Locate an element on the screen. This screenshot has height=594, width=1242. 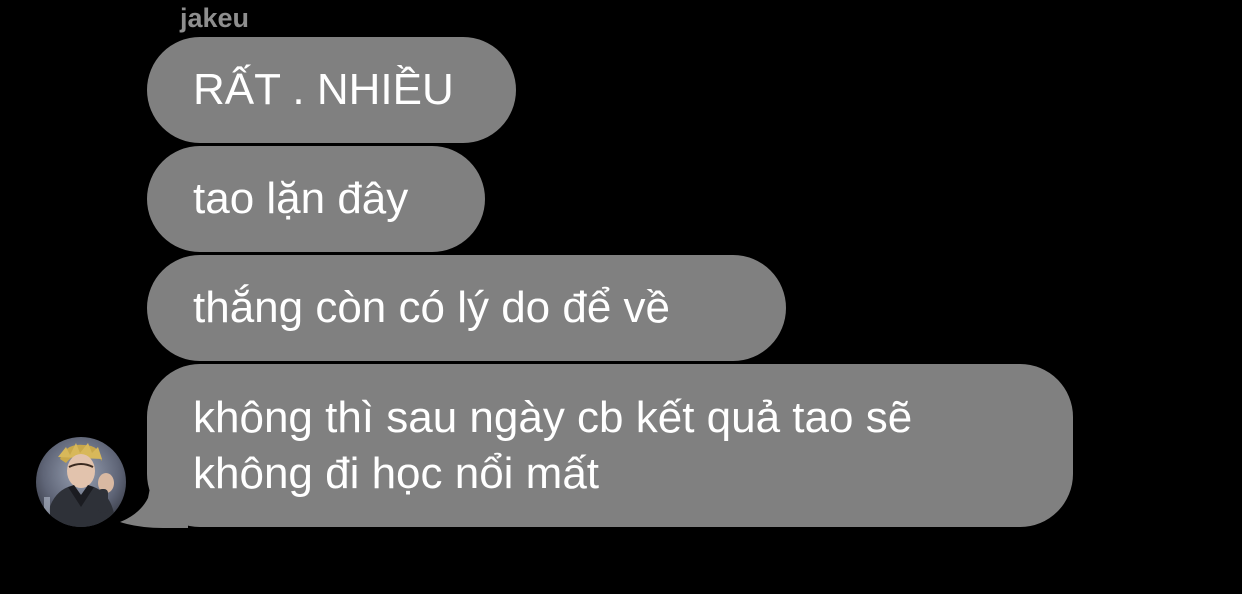
message-bubble: RẤT . NHIỀU is located at coordinates (331, 90).